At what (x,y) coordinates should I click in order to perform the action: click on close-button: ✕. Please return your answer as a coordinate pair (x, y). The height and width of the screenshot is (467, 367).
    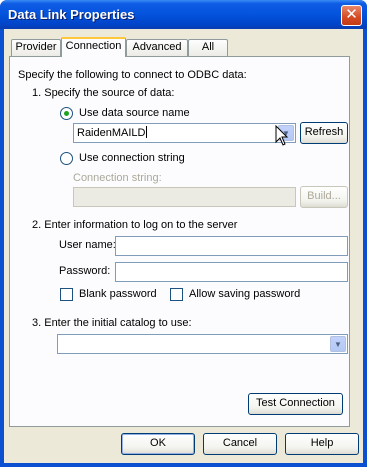
    Looking at the image, I should click on (351, 15).